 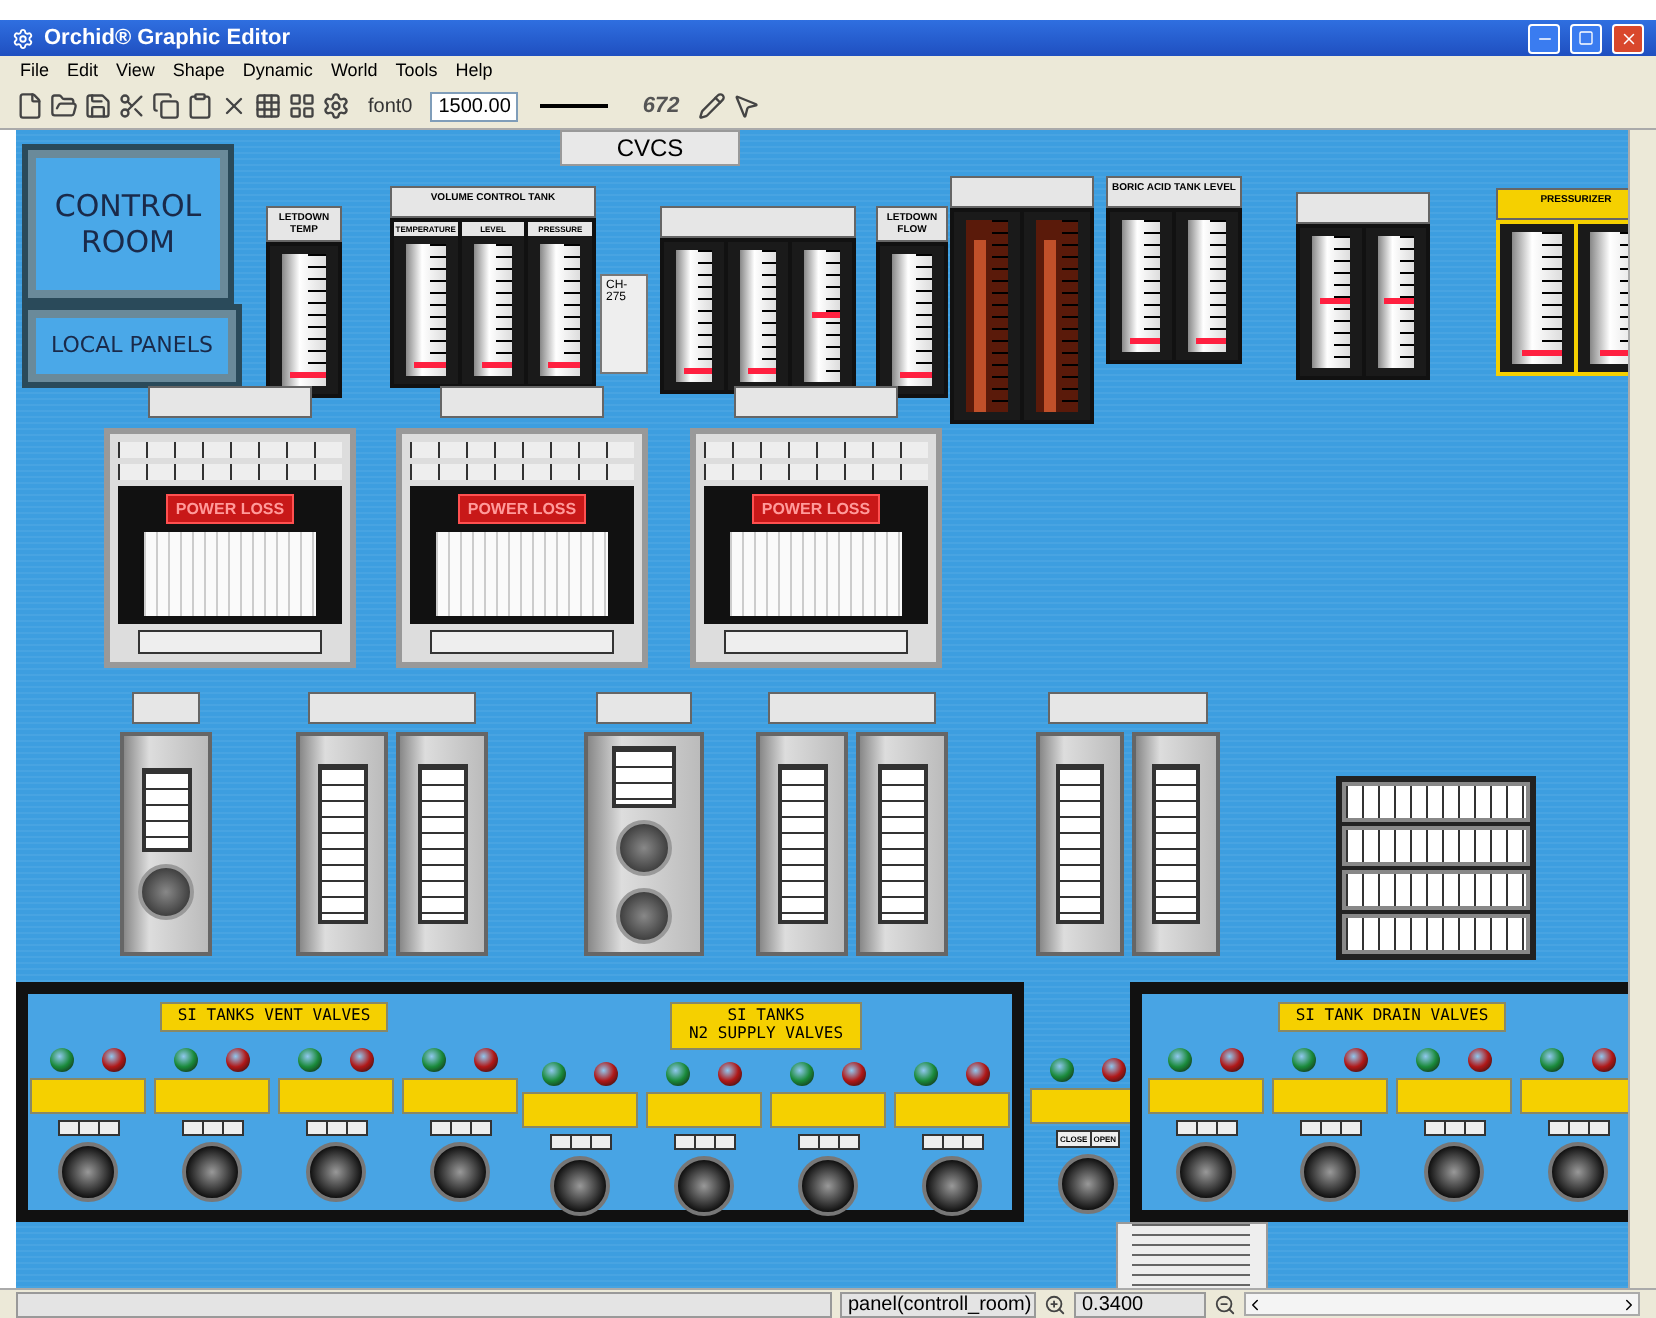 I want to click on scroll-left-icon, so click(x=1255, y=1304).